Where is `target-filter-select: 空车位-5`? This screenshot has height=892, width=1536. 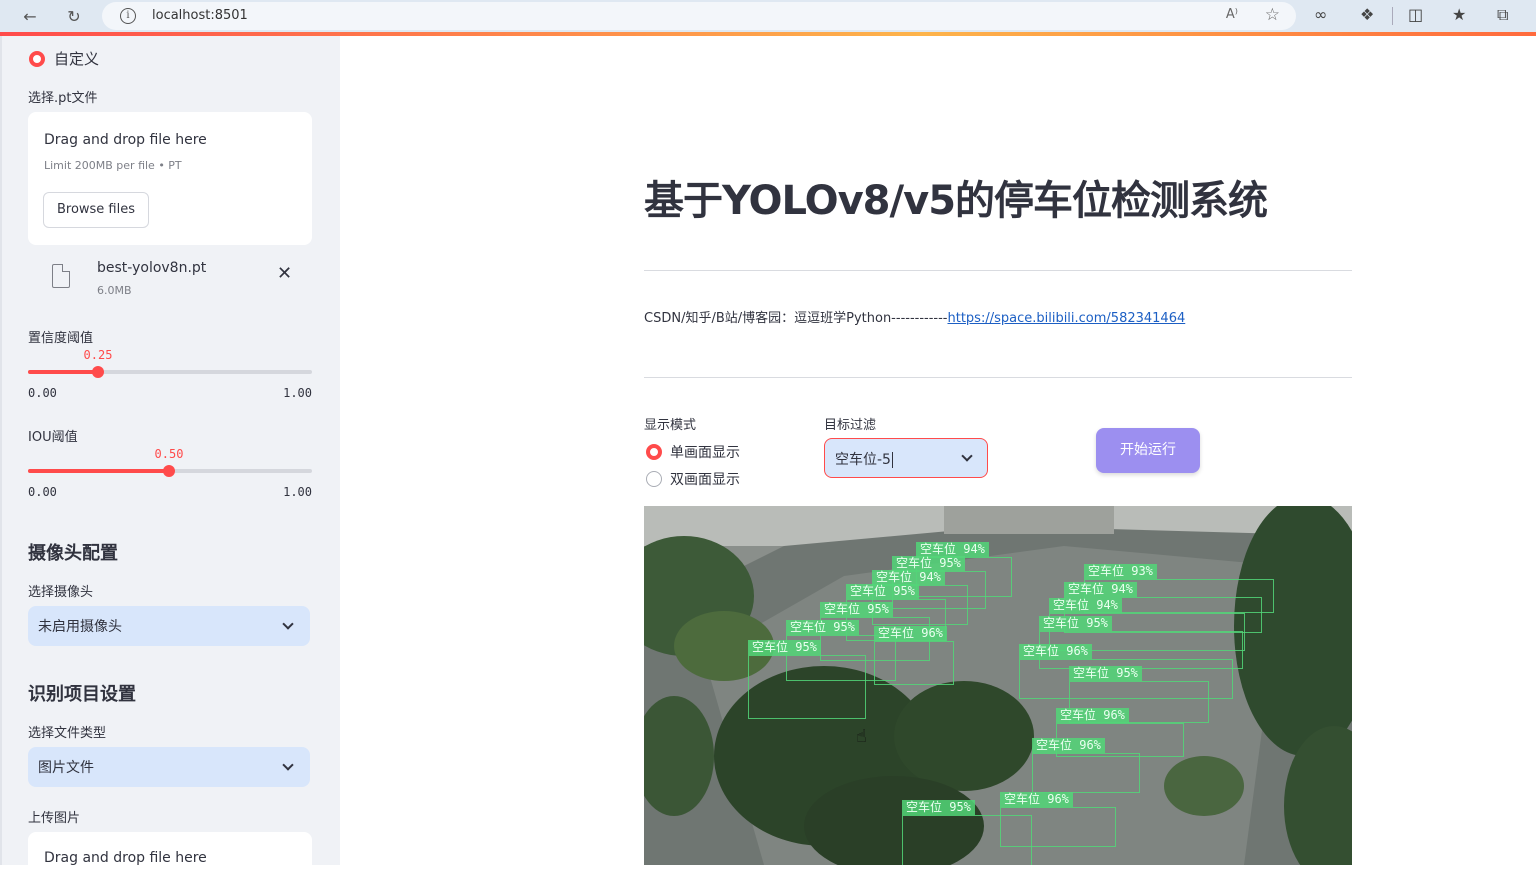
target-filter-select: 空车位-5 is located at coordinates (906, 458).